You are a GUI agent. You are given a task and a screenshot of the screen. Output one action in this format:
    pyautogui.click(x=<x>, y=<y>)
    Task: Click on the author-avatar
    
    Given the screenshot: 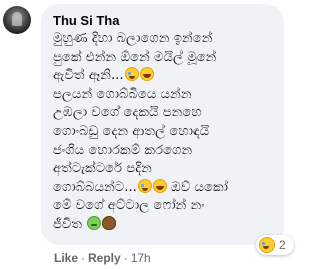 What is the action you would take?
    pyautogui.click(x=17, y=20)
    